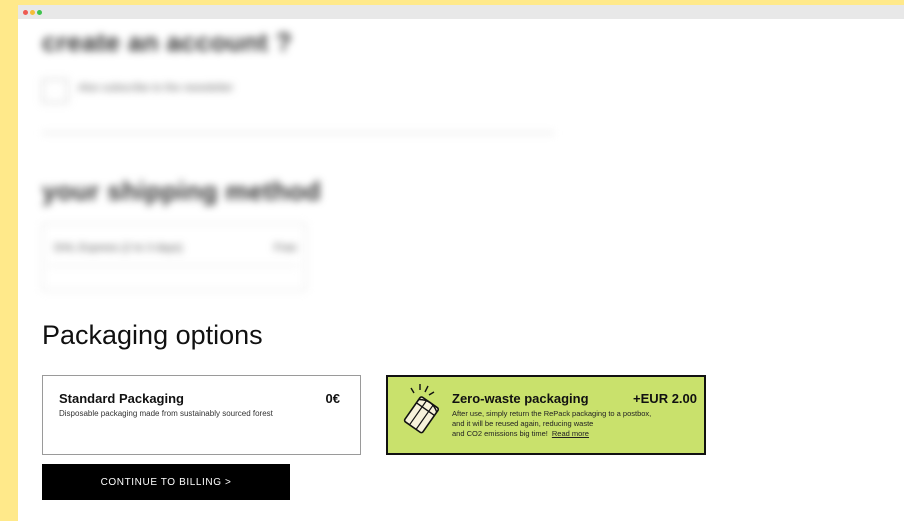  What do you see at coordinates (665, 398) in the screenshot?
I see `zero-waste-packaging-price: +EUR 2.00` at bounding box center [665, 398].